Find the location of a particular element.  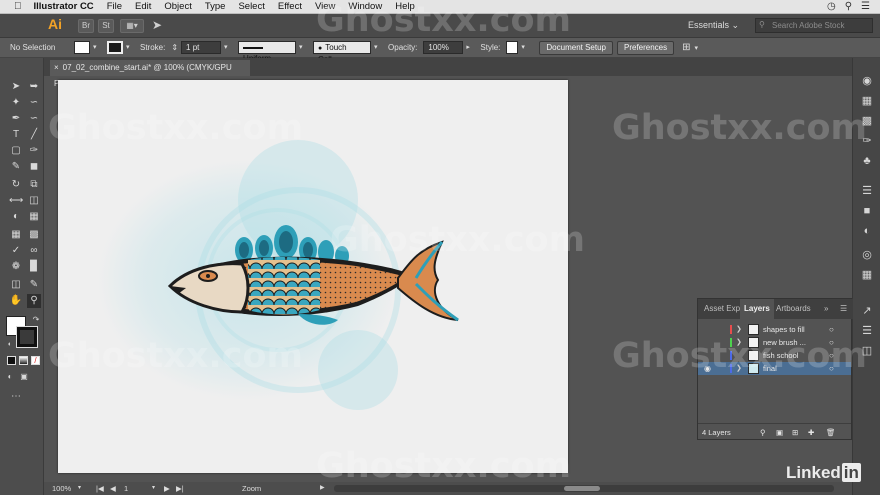

layer-row: ❯ shapes to fill ○ is located at coordinates (774, 329).